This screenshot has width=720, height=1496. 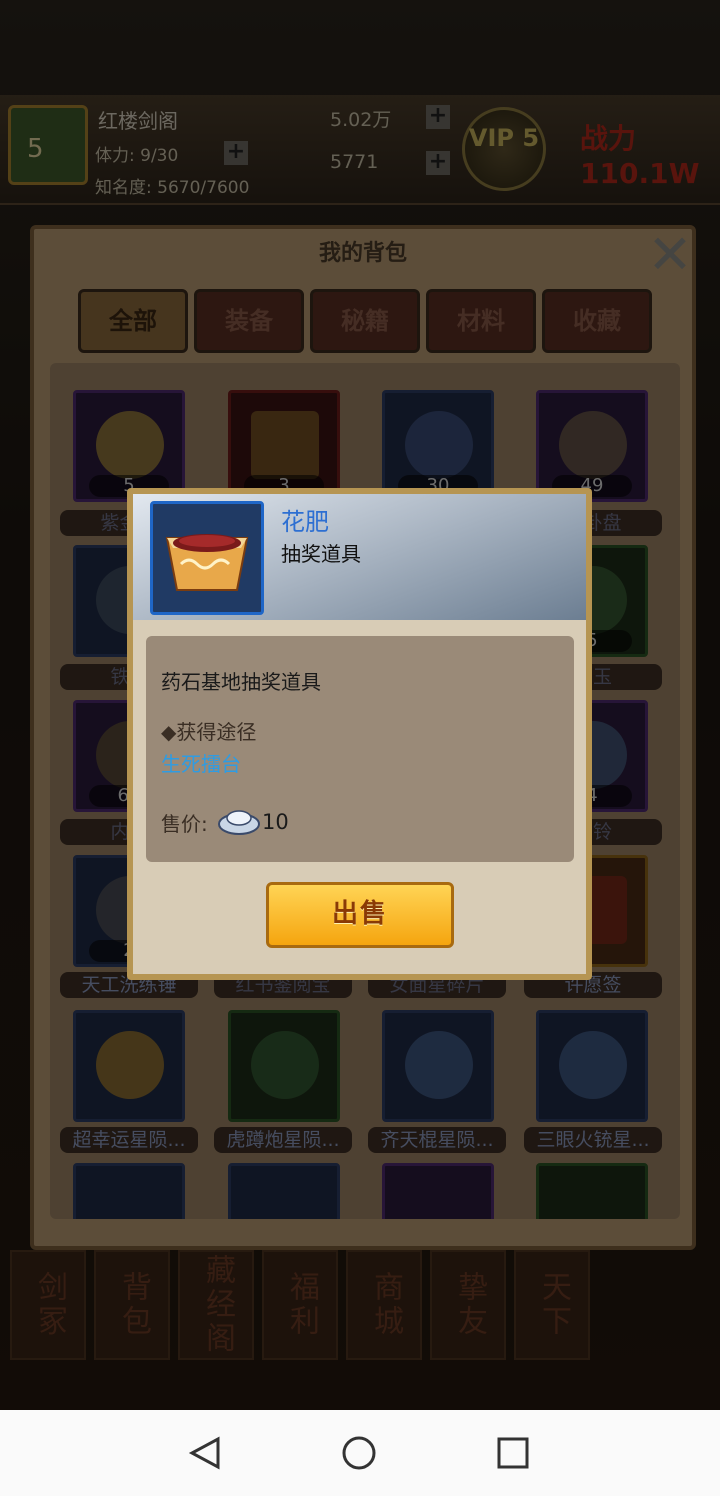 I want to click on sell-button: 出售, so click(x=360, y=915).